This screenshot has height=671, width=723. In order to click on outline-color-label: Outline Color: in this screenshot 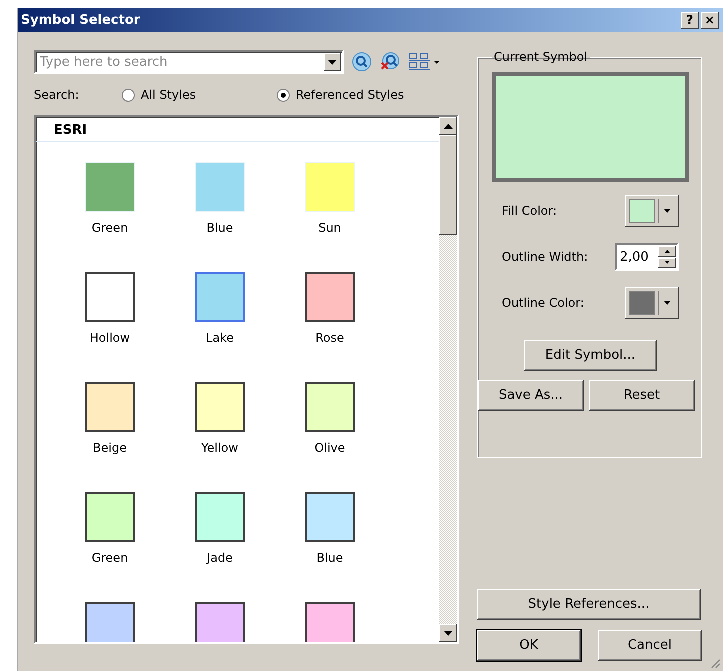, I will do `click(543, 303)`.